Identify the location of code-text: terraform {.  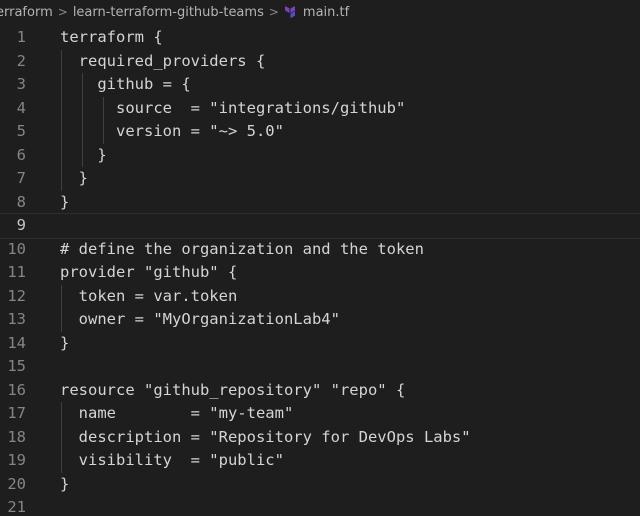
(111, 38).